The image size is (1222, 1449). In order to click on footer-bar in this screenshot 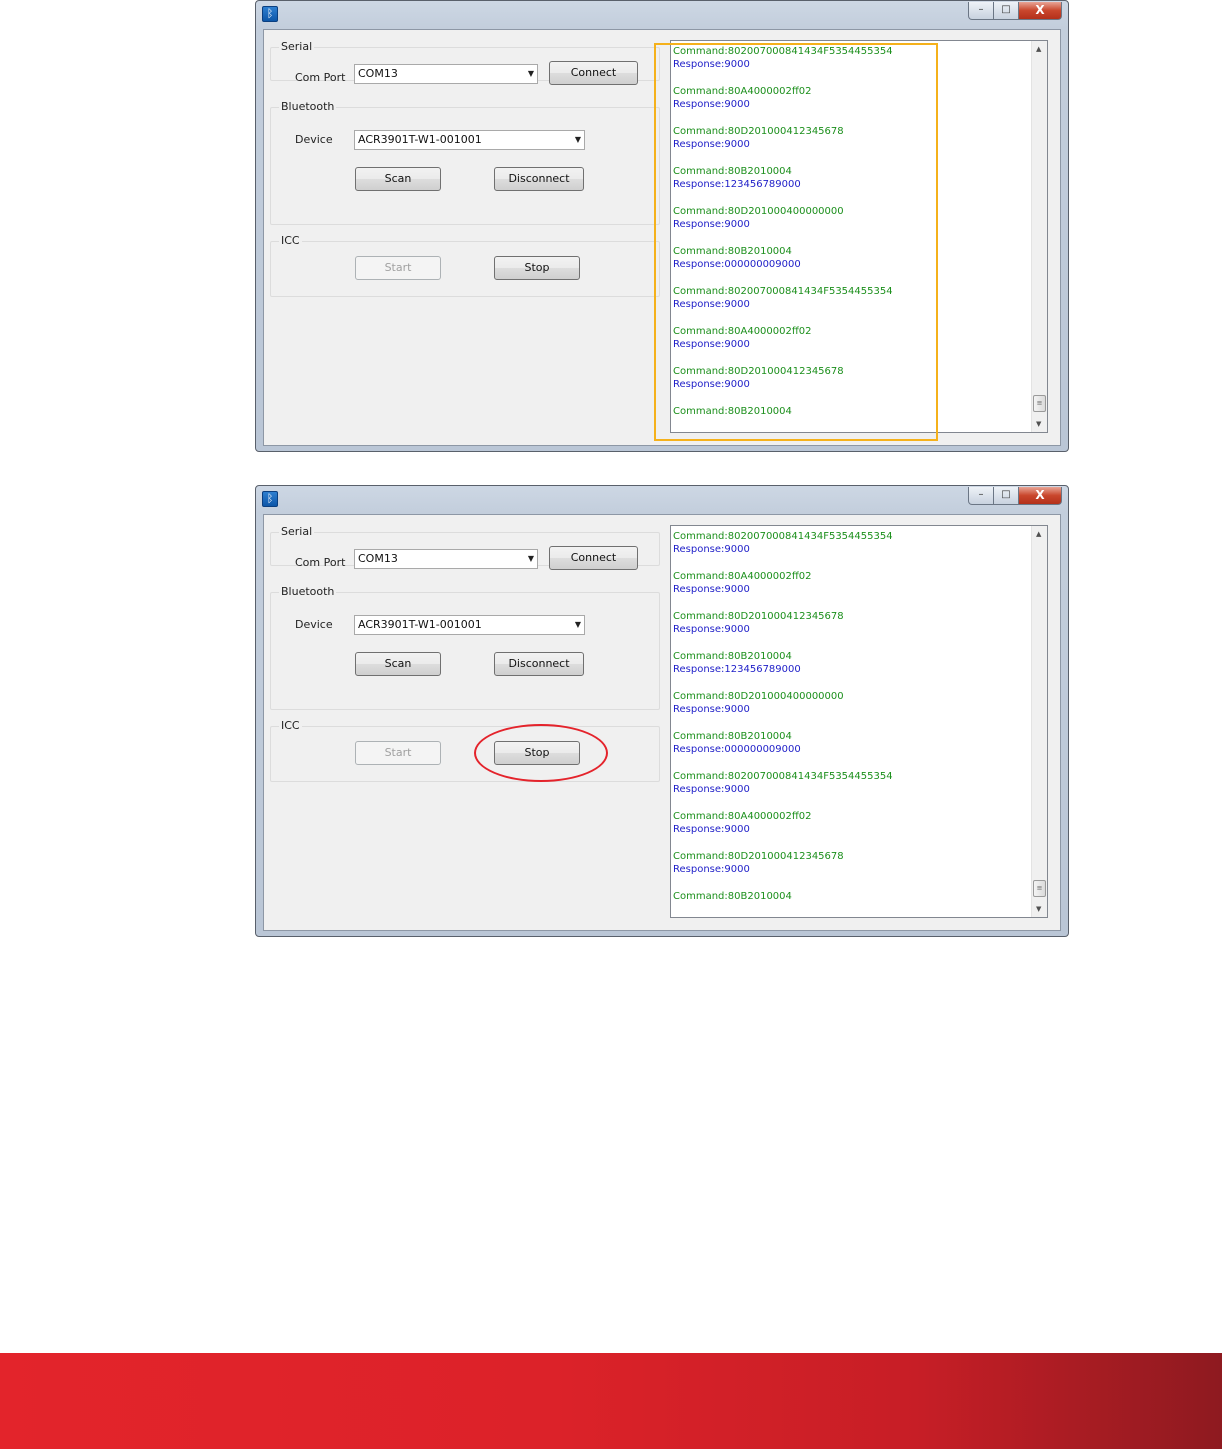, I will do `click(611, 1401)`.